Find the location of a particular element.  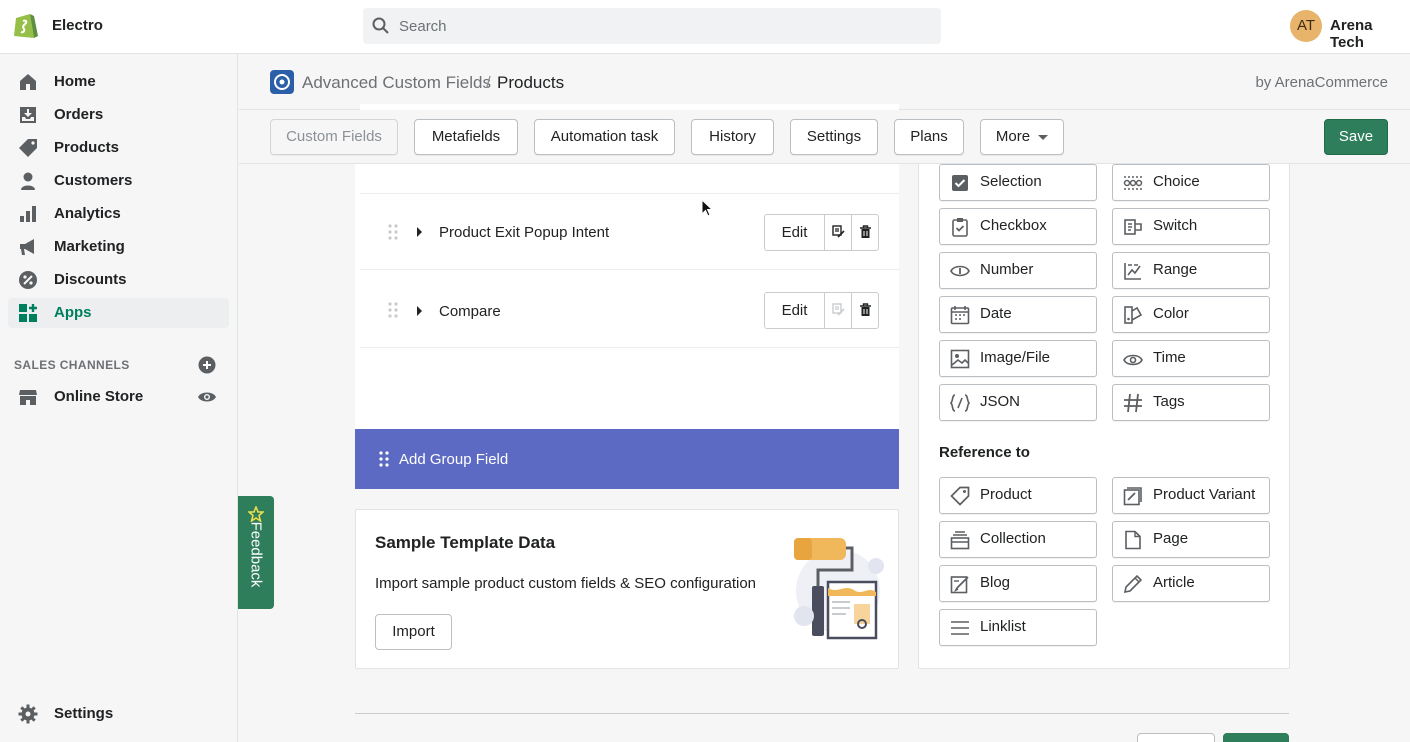

type-label: Collection is located at coordinates (1013, 538).